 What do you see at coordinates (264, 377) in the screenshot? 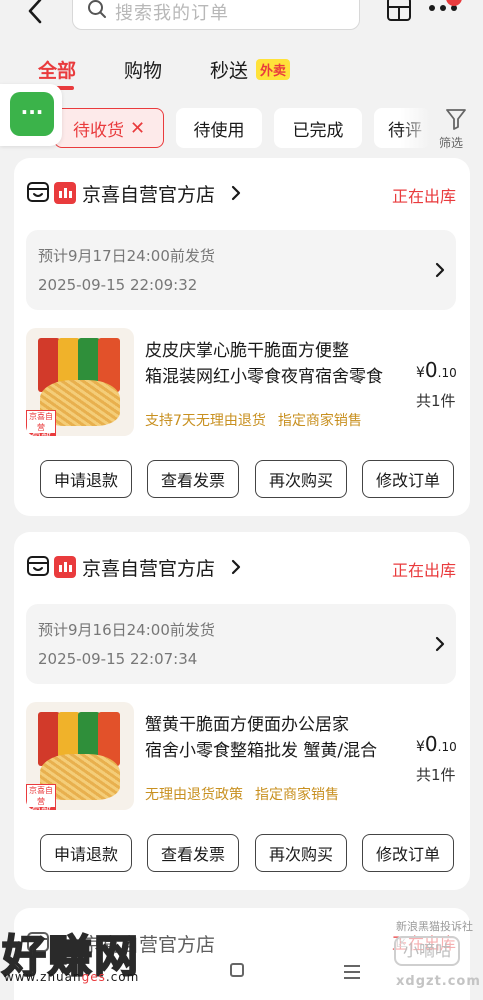
I see `product-title-line2: 箱混装网红小零食夜宵宿舍零食` at bounding box center [264, 377].